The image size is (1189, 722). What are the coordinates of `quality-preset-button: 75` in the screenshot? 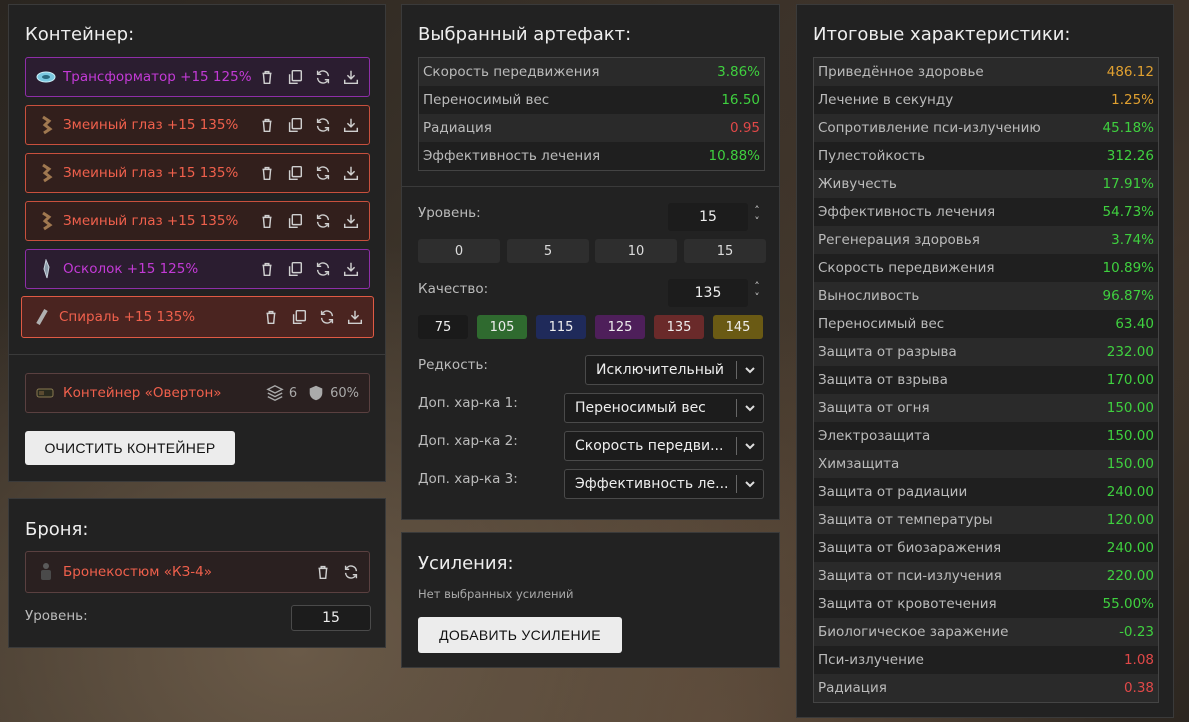 It's located at (443, 327).